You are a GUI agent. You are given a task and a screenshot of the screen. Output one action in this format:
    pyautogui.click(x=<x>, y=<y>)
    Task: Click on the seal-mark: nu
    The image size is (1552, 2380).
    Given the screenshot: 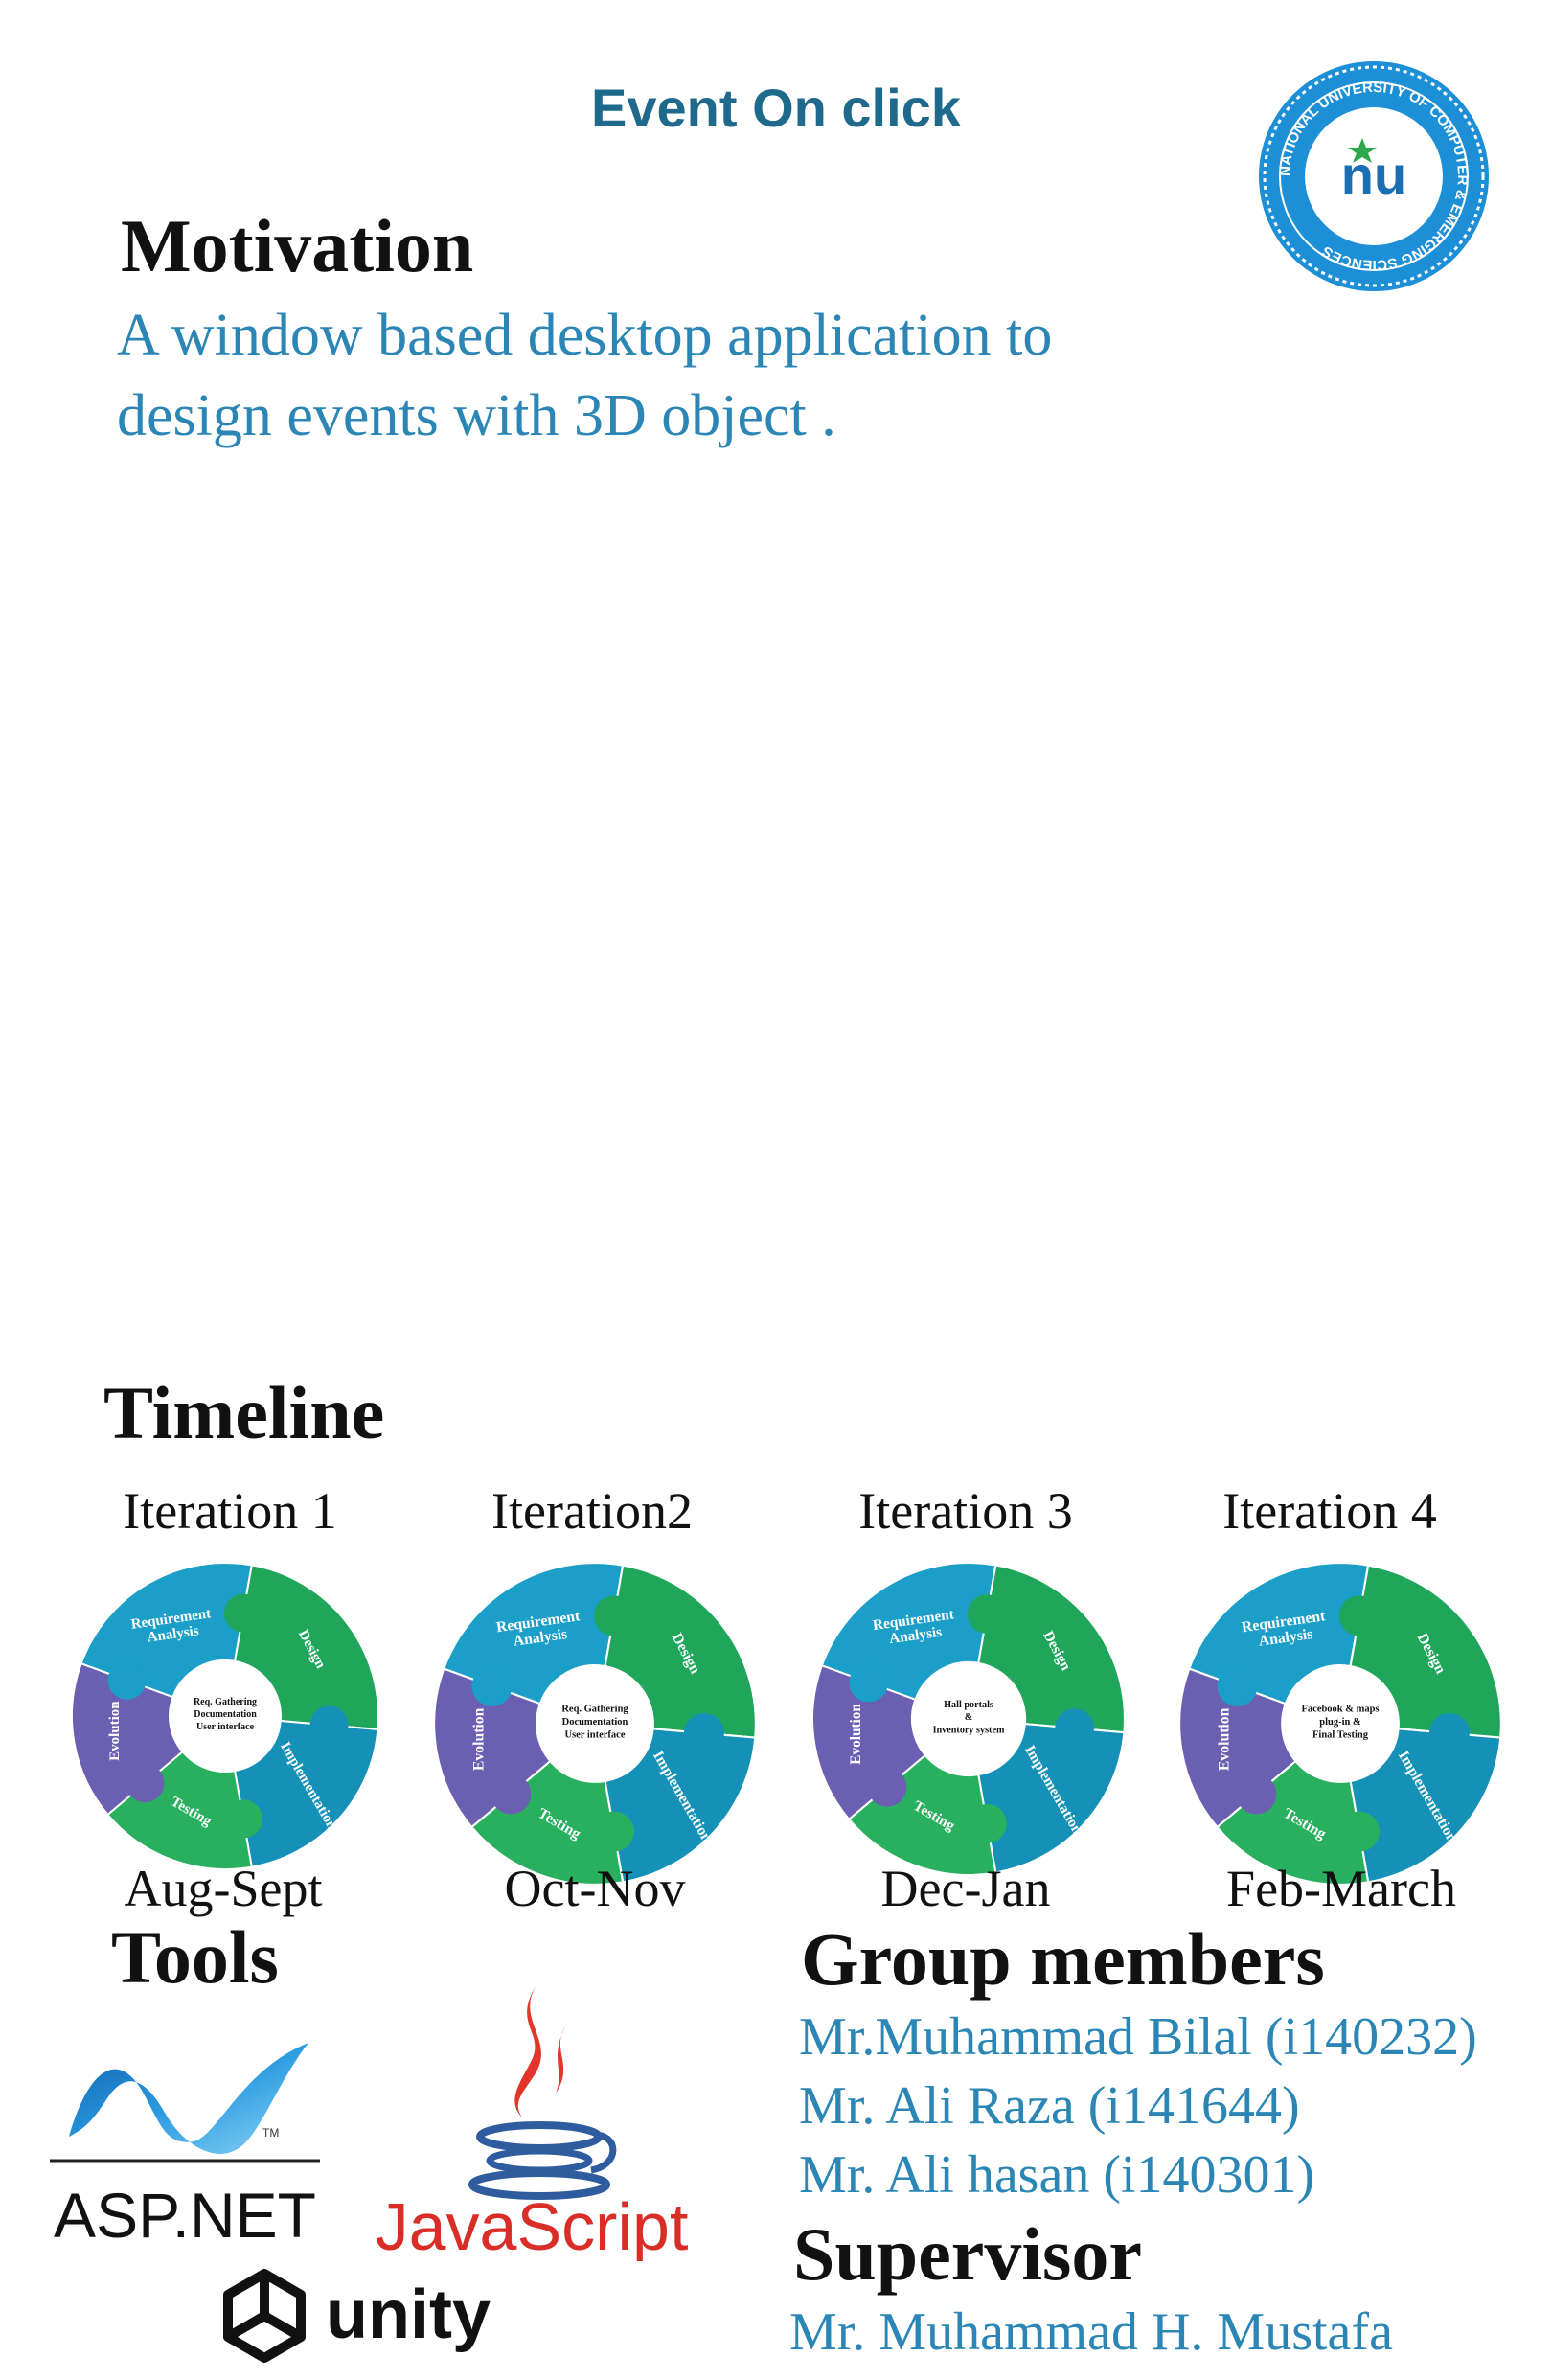 What is the action you would take?
    pyautogui.click(x=1373, y=175)
    